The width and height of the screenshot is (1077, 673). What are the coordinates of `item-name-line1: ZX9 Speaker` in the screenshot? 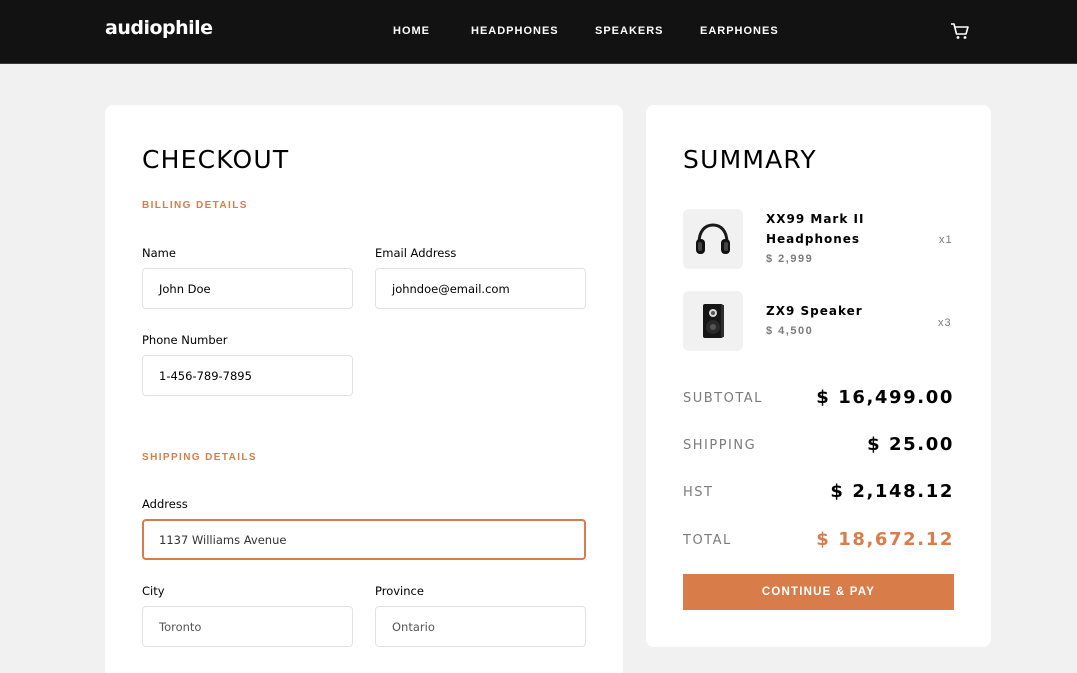 It's located at (814, 311).